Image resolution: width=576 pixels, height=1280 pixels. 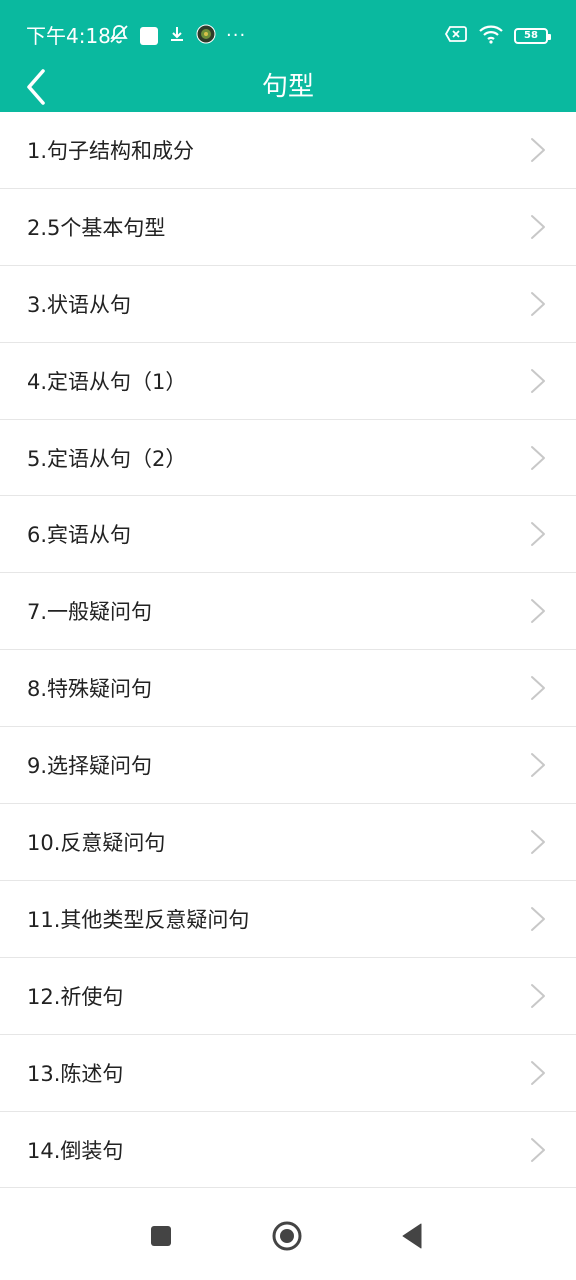 I want to click on list-item-label: 10.反意疑问句, so click(x=96, y=842).